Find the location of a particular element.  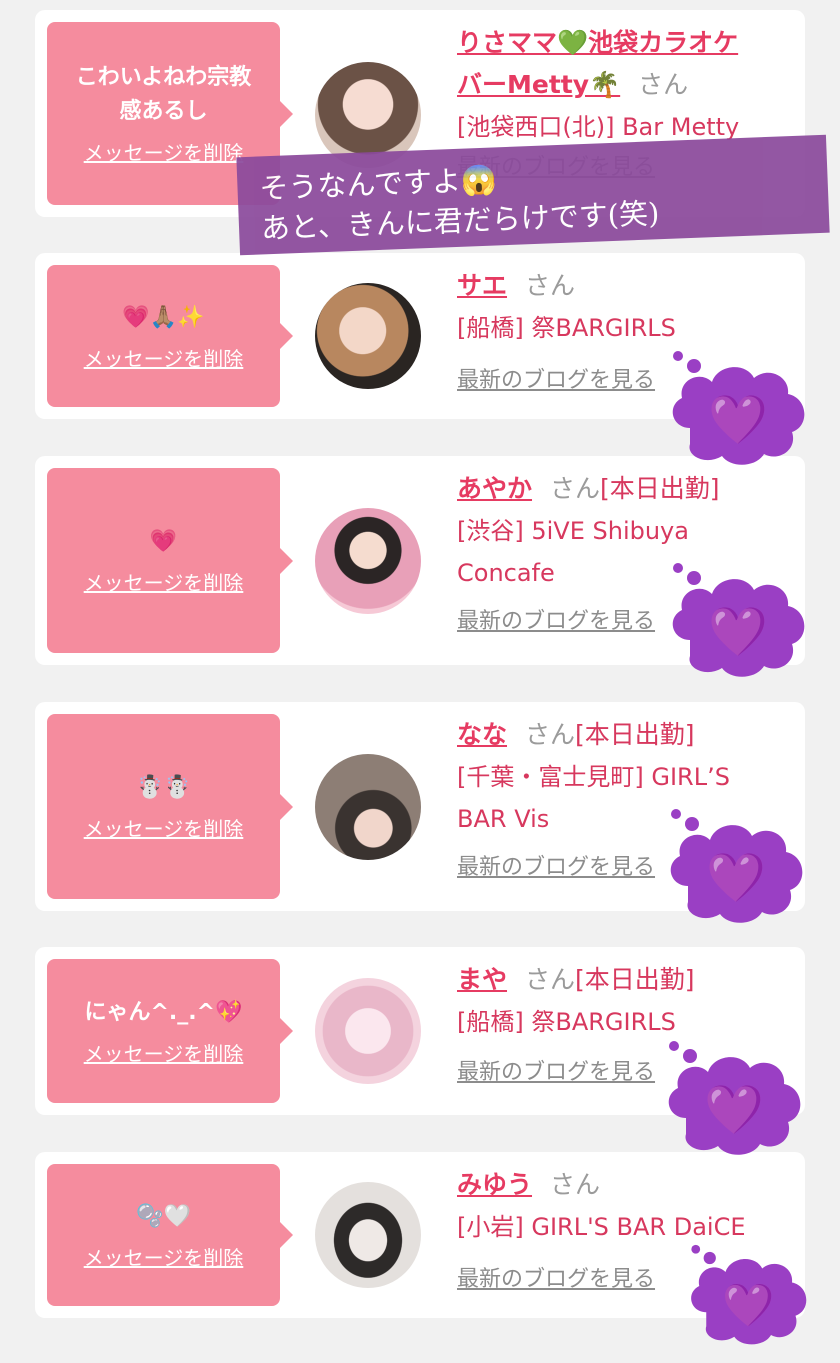

profile-name-link: まや is located at coordinates (482, 979).